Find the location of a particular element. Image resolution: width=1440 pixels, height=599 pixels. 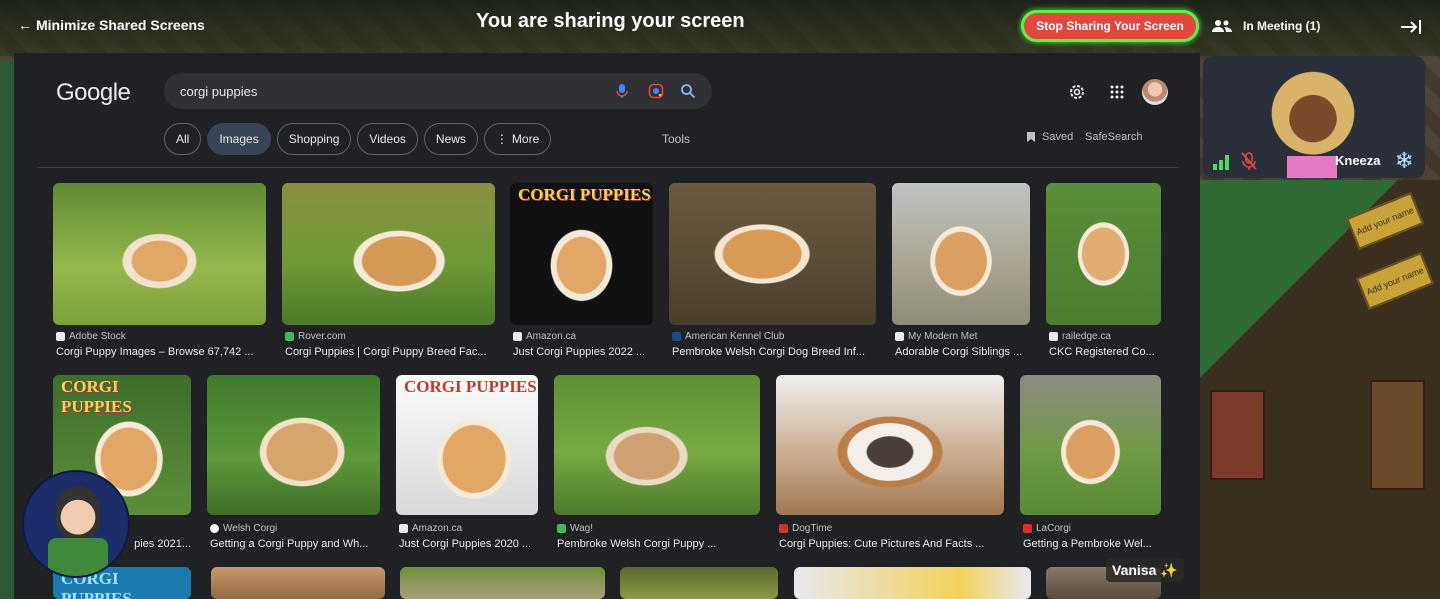

sparkles-icon: ✨ is located at coordinates (1169, 569).